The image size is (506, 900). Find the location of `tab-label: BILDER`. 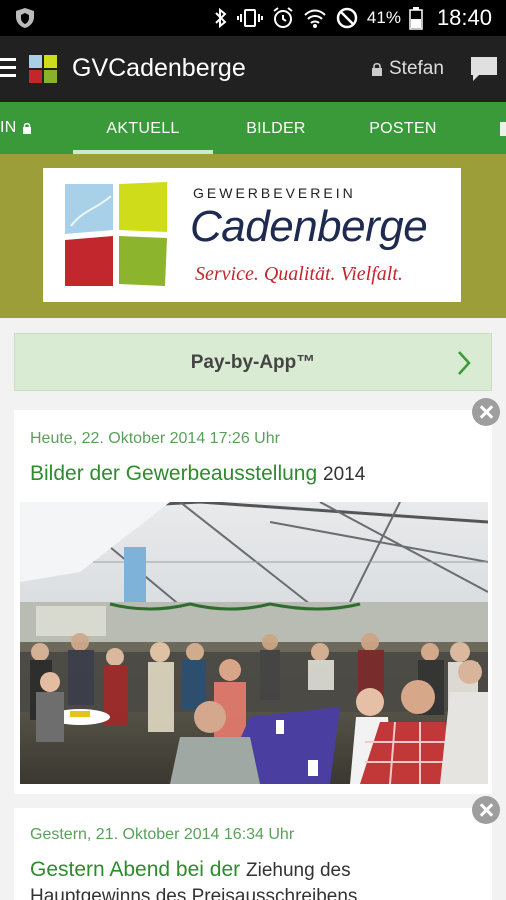

tab-label: BILDER is located at coordinates (276, 128).